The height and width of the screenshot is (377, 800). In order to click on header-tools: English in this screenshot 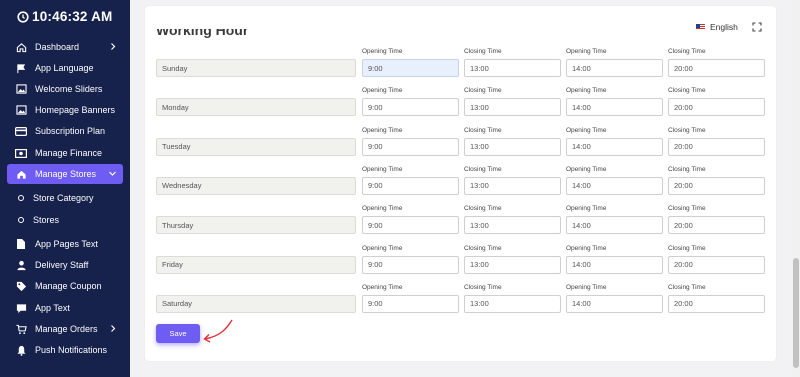, I will do `click(736, 27)`.